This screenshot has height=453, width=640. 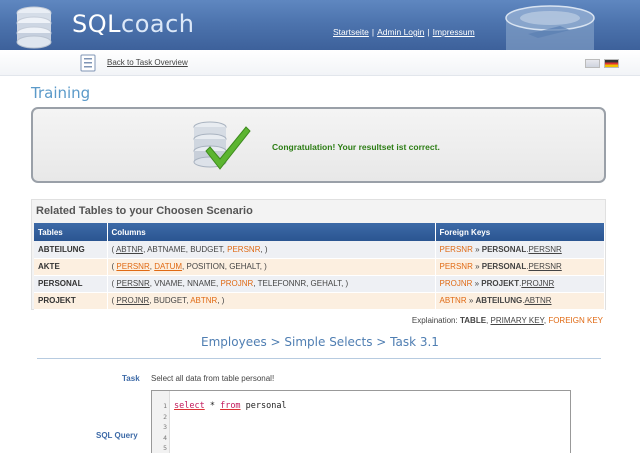 What do you see at coordinates (400, 32) in the screenshot?
I see `nav-admin-login-link: Admin Login` at bounding box center [400, 32].